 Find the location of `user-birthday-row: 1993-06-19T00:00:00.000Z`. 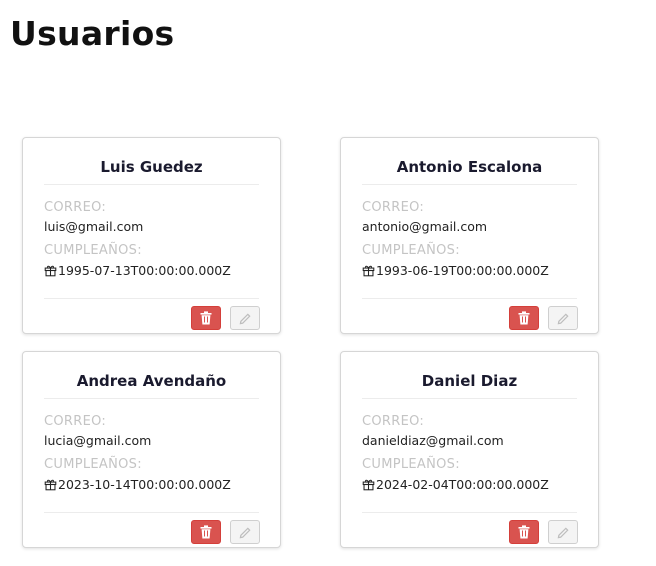

user-birthday-row: 1993-06-19T00:00:00.000Z is located at coordinates (455, 270).